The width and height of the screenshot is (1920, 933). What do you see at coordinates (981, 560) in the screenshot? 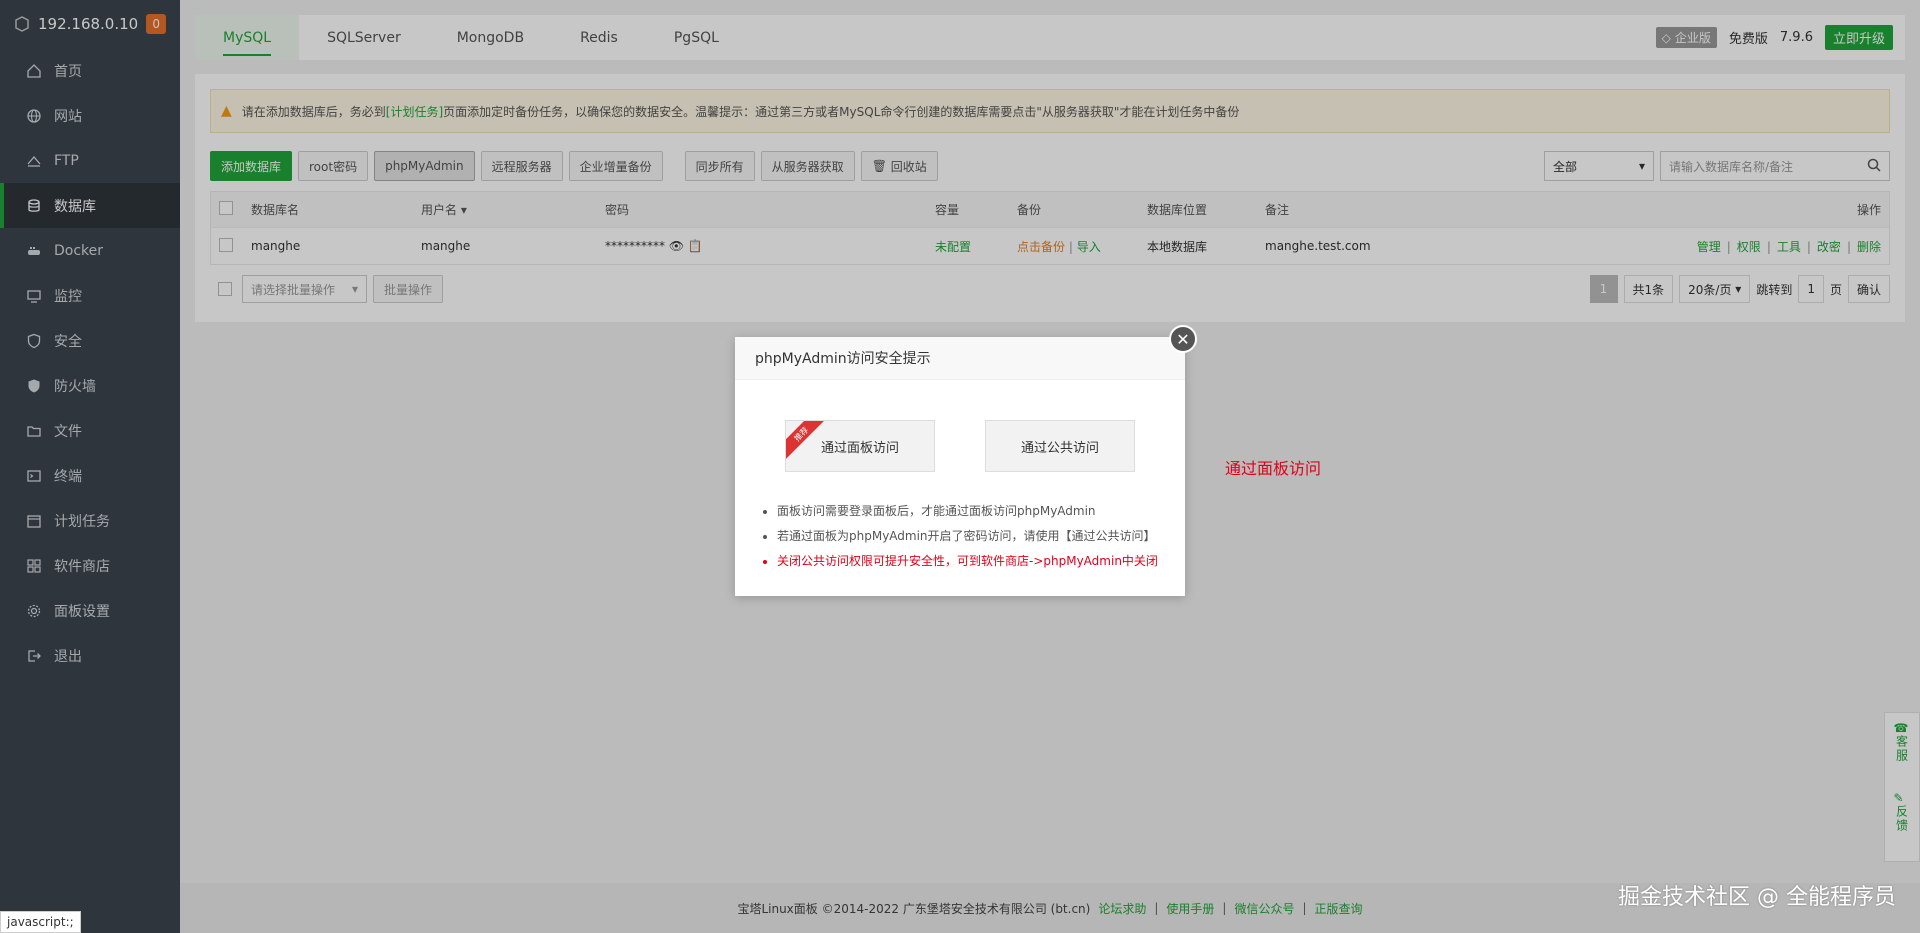
I see `tip-item-warning: 关闭公共访问权限可提升安全性，可到软件商店->phpMyAdmin中关闭` at bounding box center [981, 560].